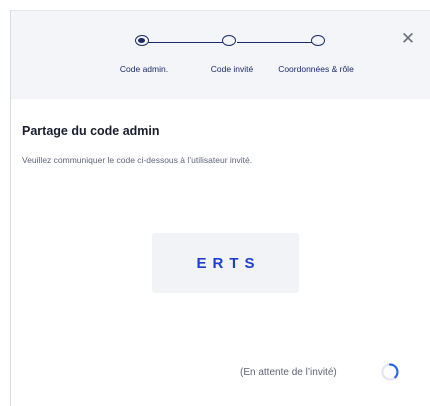  What do you see at coordinates (390, 372) in the screenshot?
I see `loading-spinner-icon` at bounding box center [390, 372].